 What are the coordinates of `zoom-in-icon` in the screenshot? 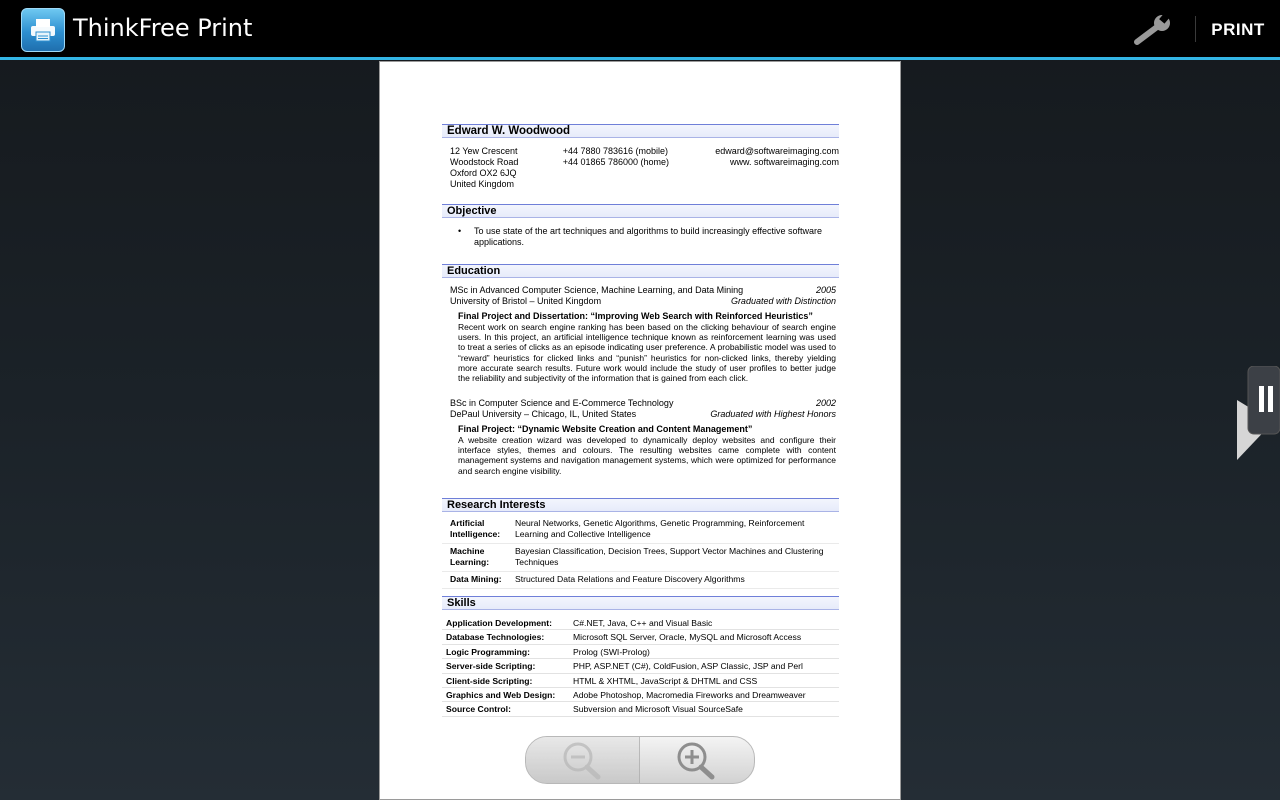 It's located at (696, 761).